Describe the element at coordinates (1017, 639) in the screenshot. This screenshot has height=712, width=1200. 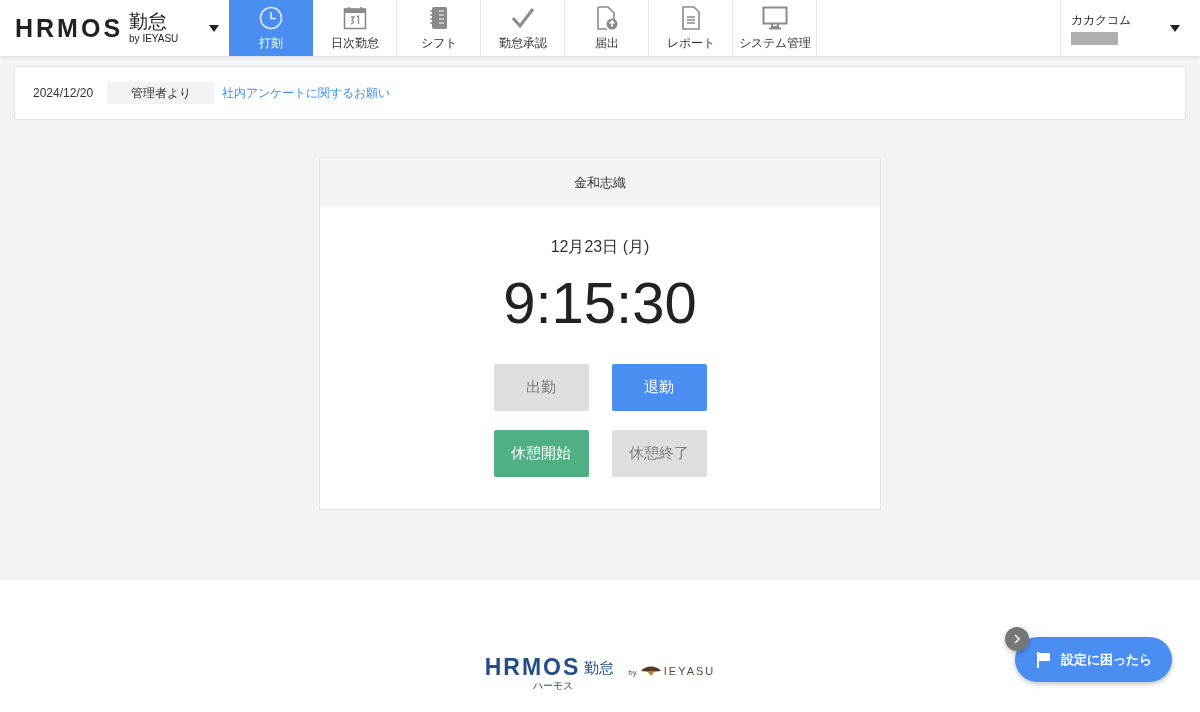
I see `chevron-right-icon` at that location.